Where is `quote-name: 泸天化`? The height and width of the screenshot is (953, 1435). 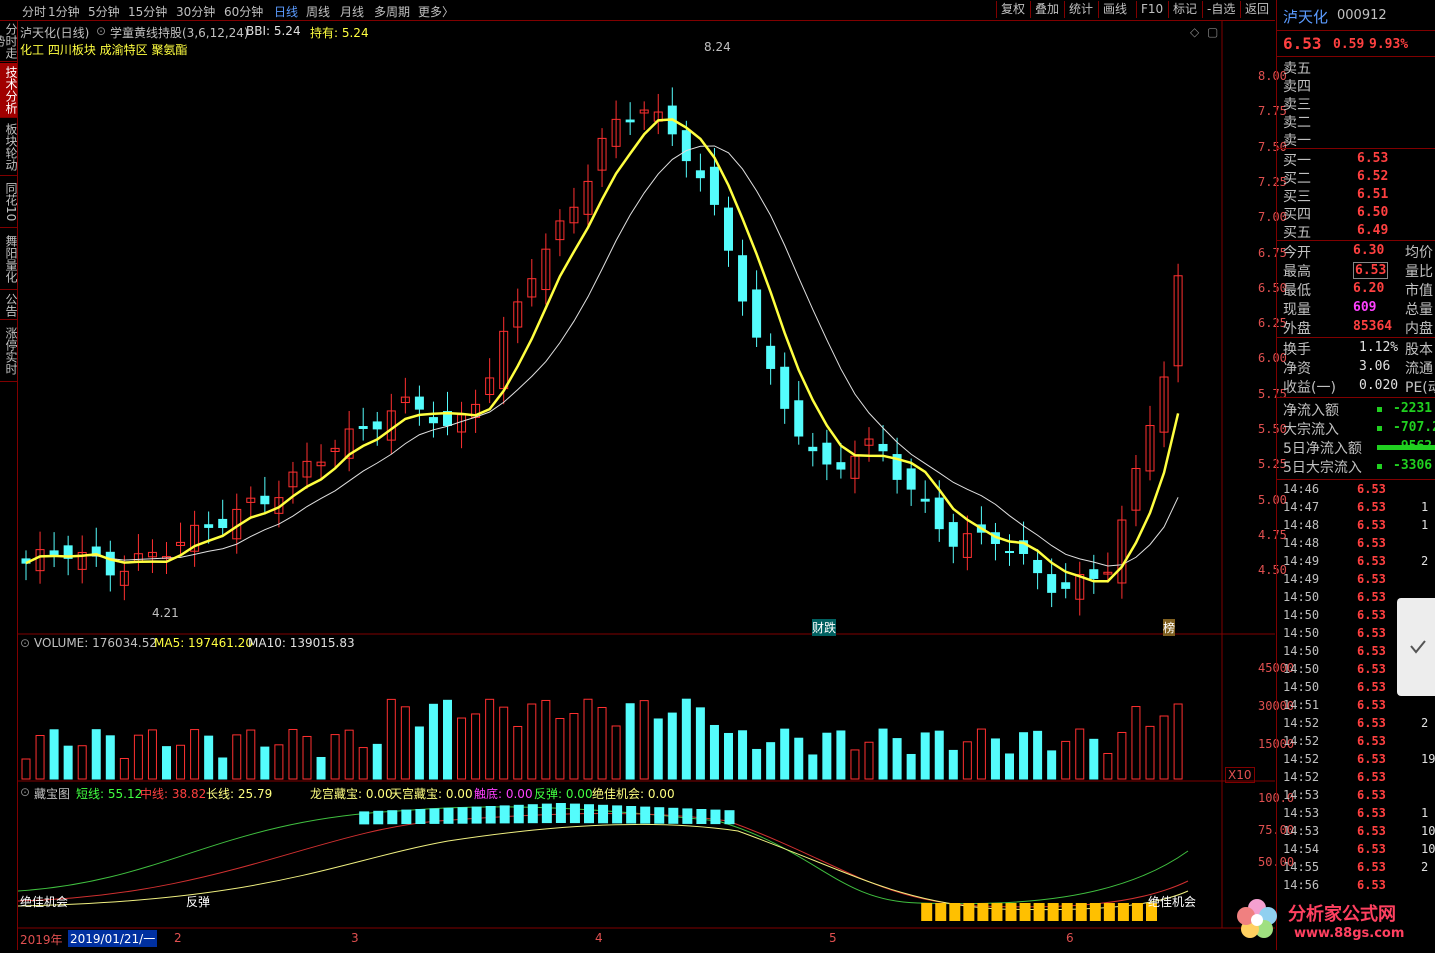
quote-name: 泸天化 is located at coordinates (1306, 17).